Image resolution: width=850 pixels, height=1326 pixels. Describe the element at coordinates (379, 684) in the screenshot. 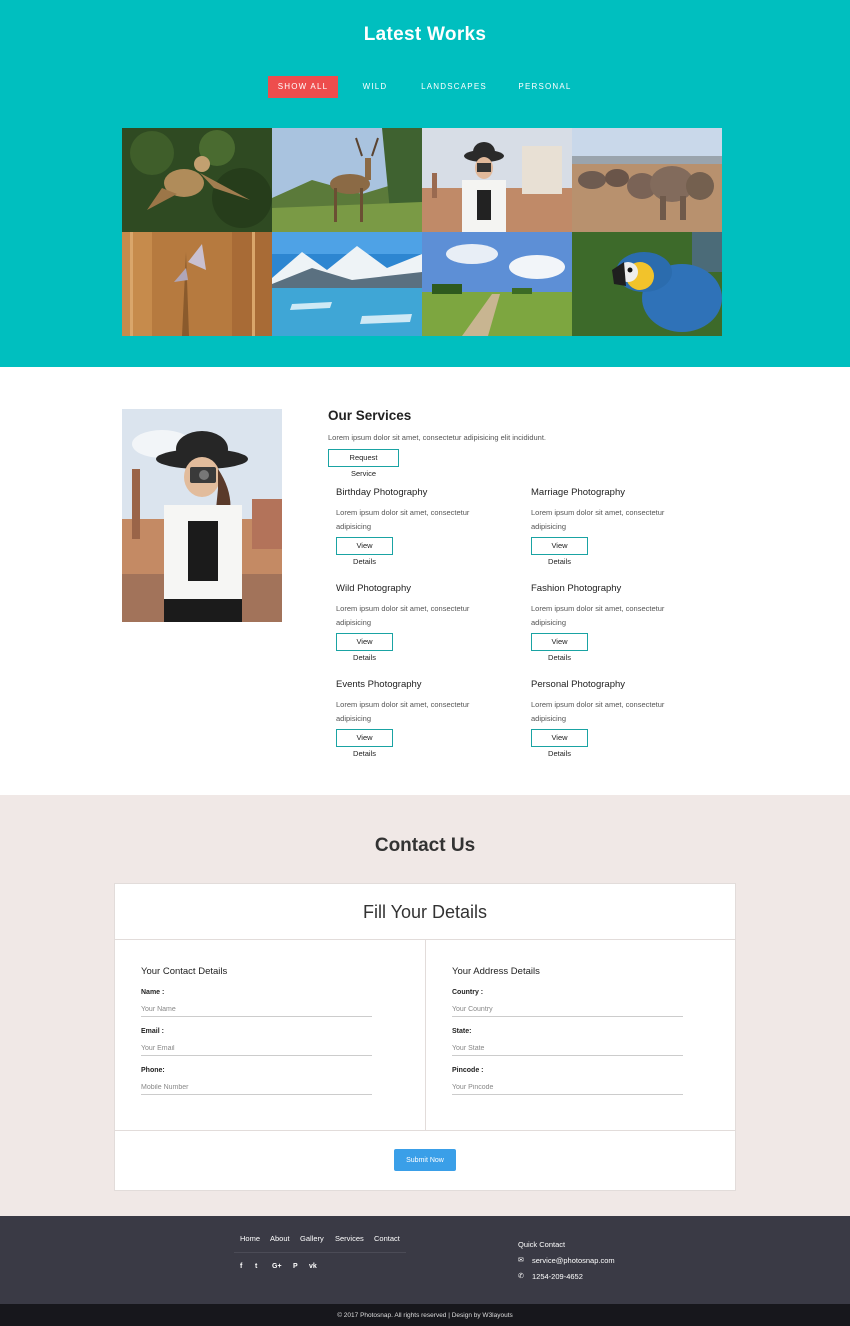

I see `service-item-title: Events Photography` at that location.